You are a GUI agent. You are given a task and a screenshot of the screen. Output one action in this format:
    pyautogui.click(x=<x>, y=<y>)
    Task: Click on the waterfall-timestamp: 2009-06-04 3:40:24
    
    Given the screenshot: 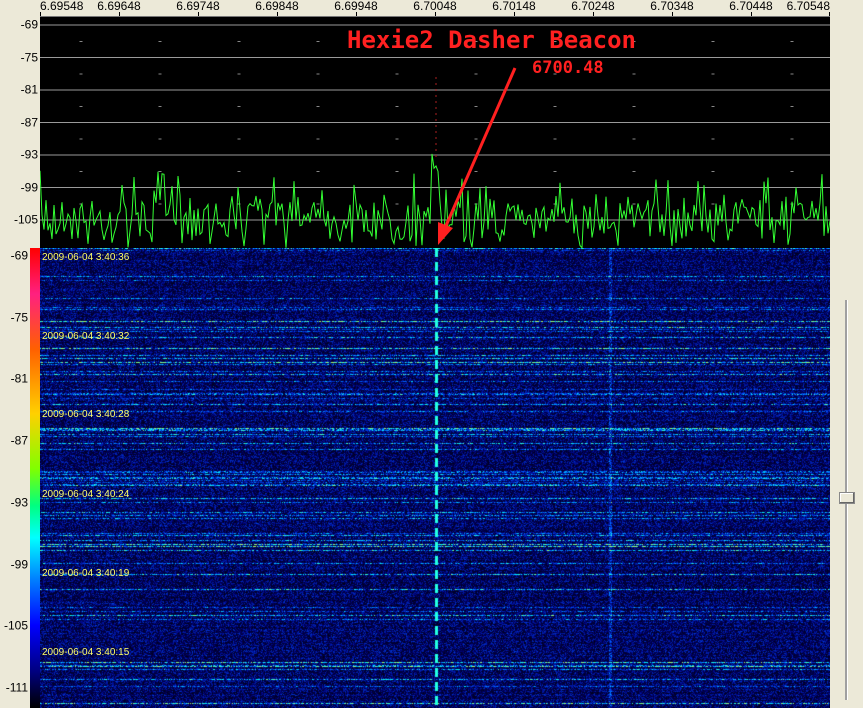 What is the action you would take?
    pyautogui.click(x=86, y=494)
    